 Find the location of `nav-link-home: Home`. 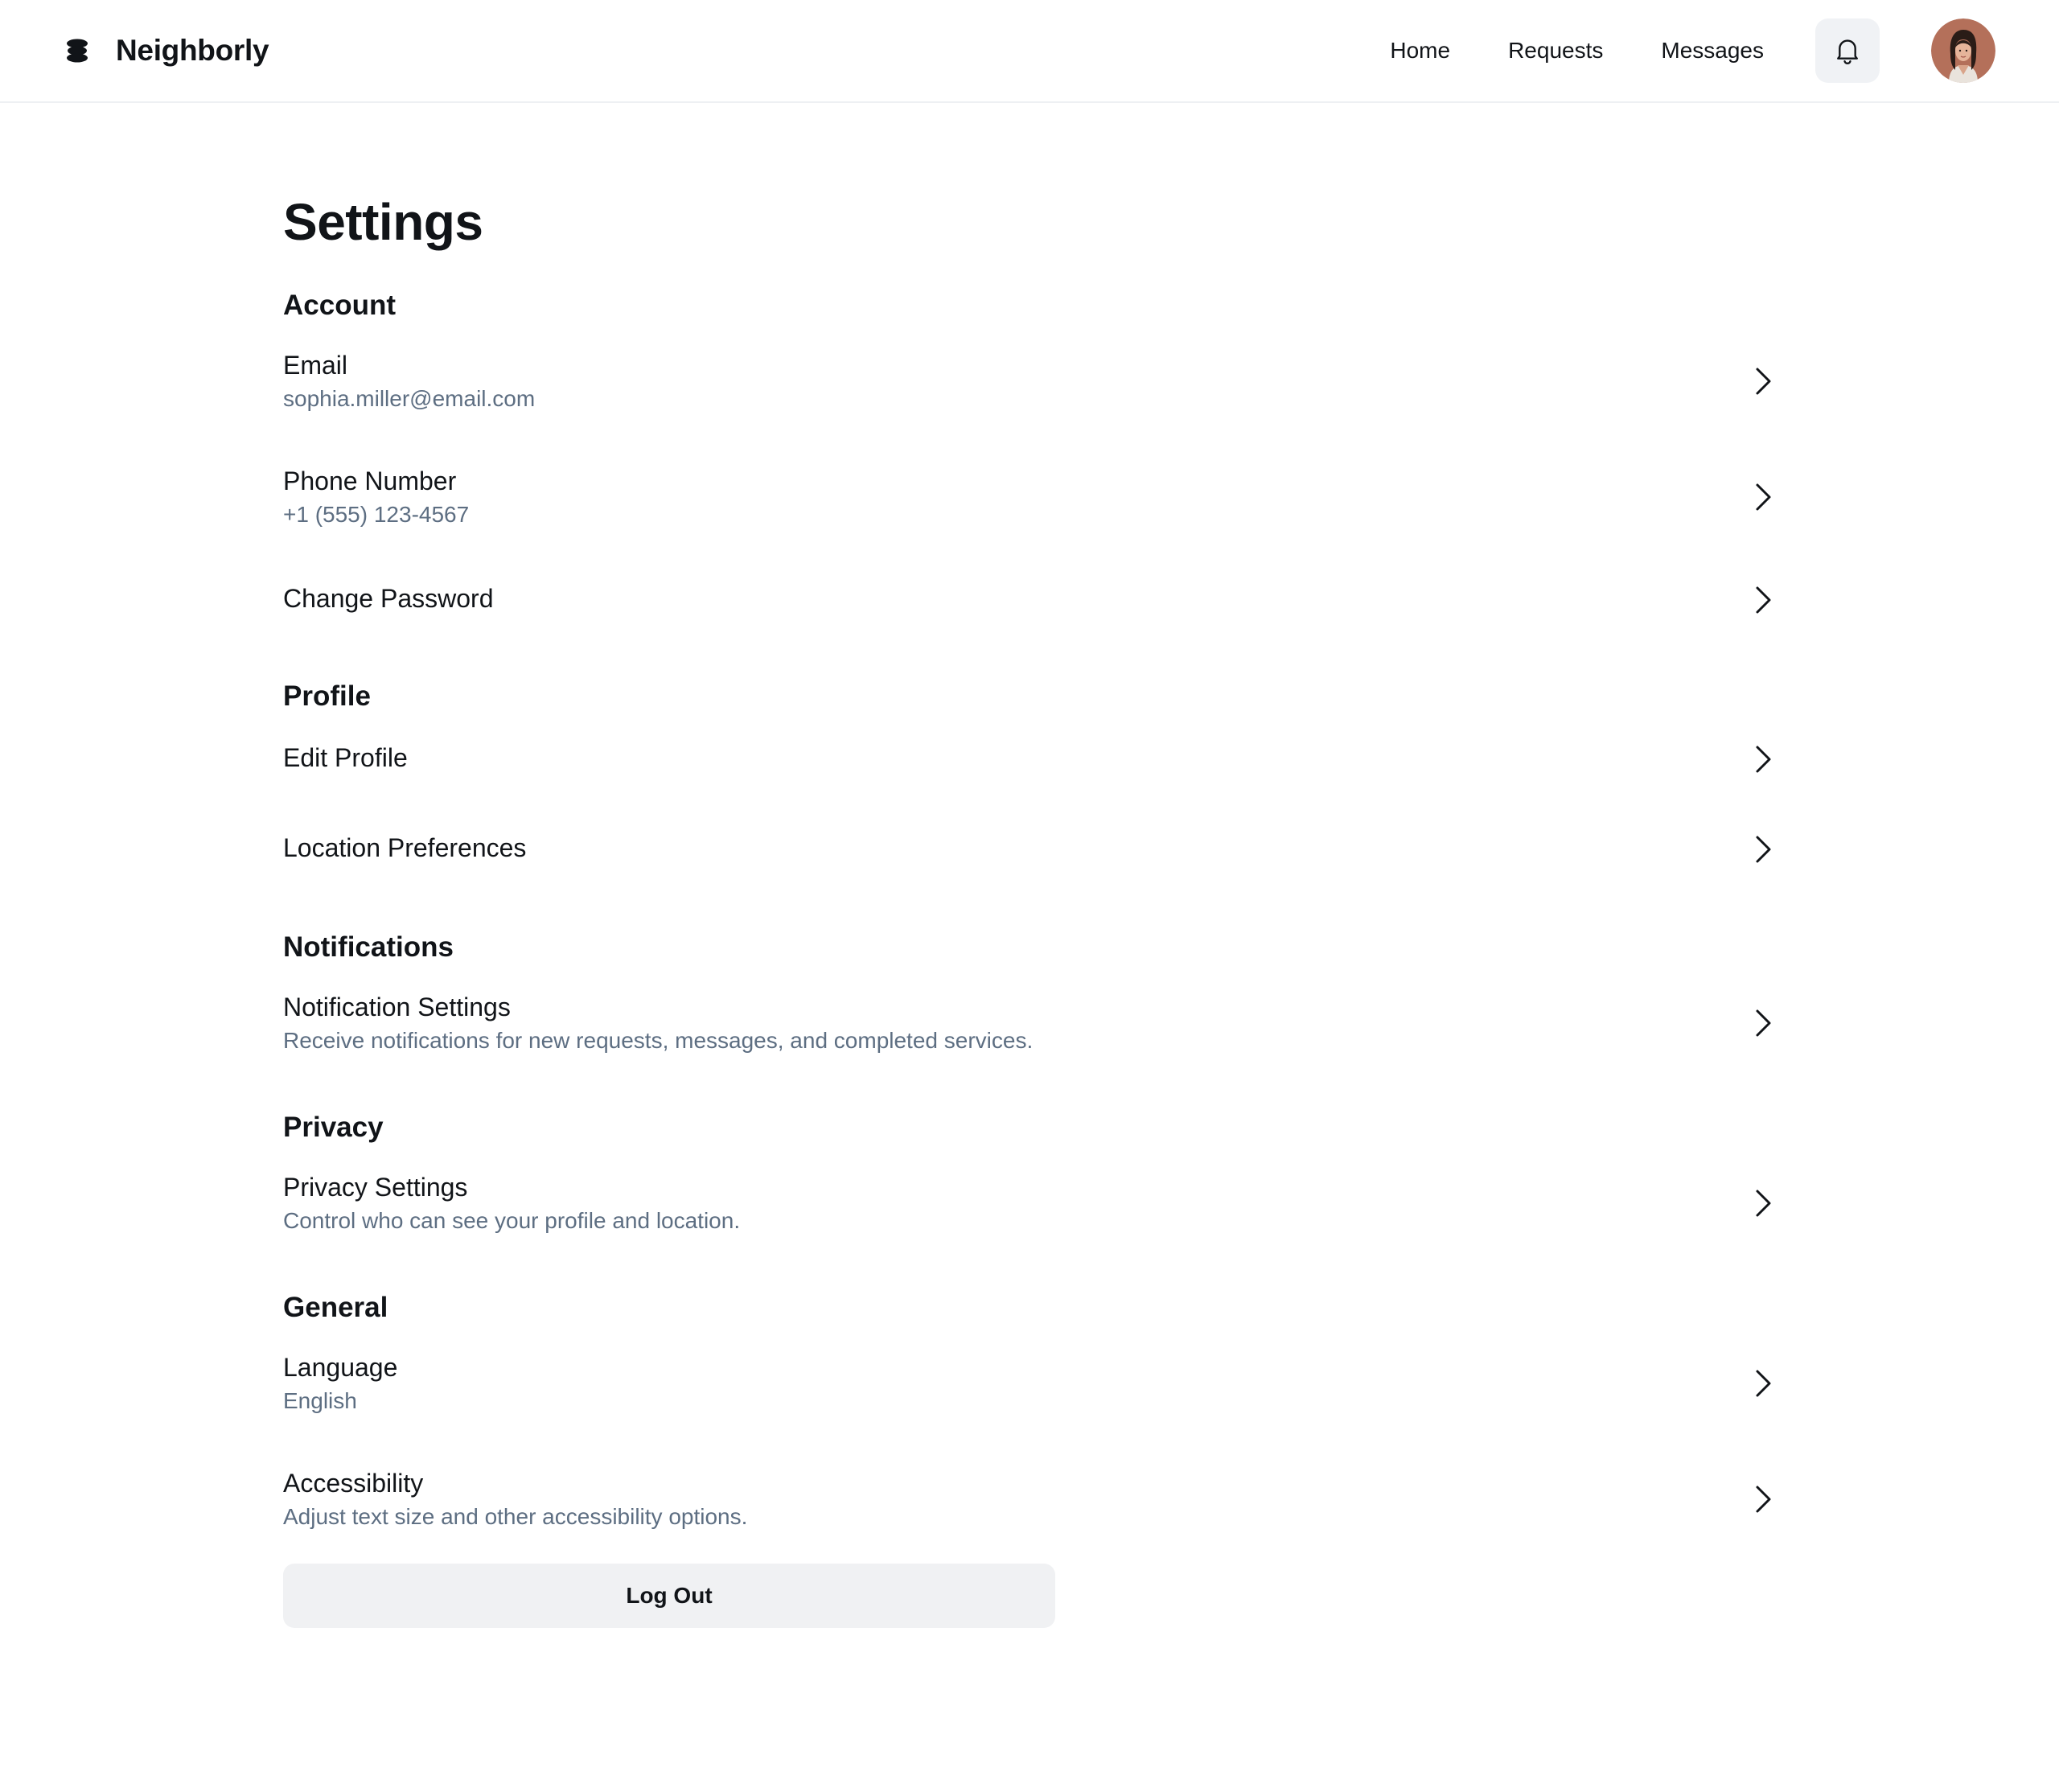

nav-link-home: Home is located at coordinates (1420, 51).